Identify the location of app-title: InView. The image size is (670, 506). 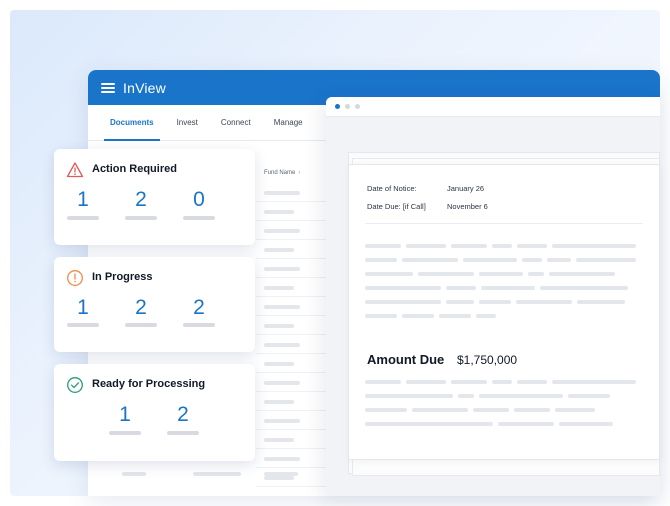
(144, 87).